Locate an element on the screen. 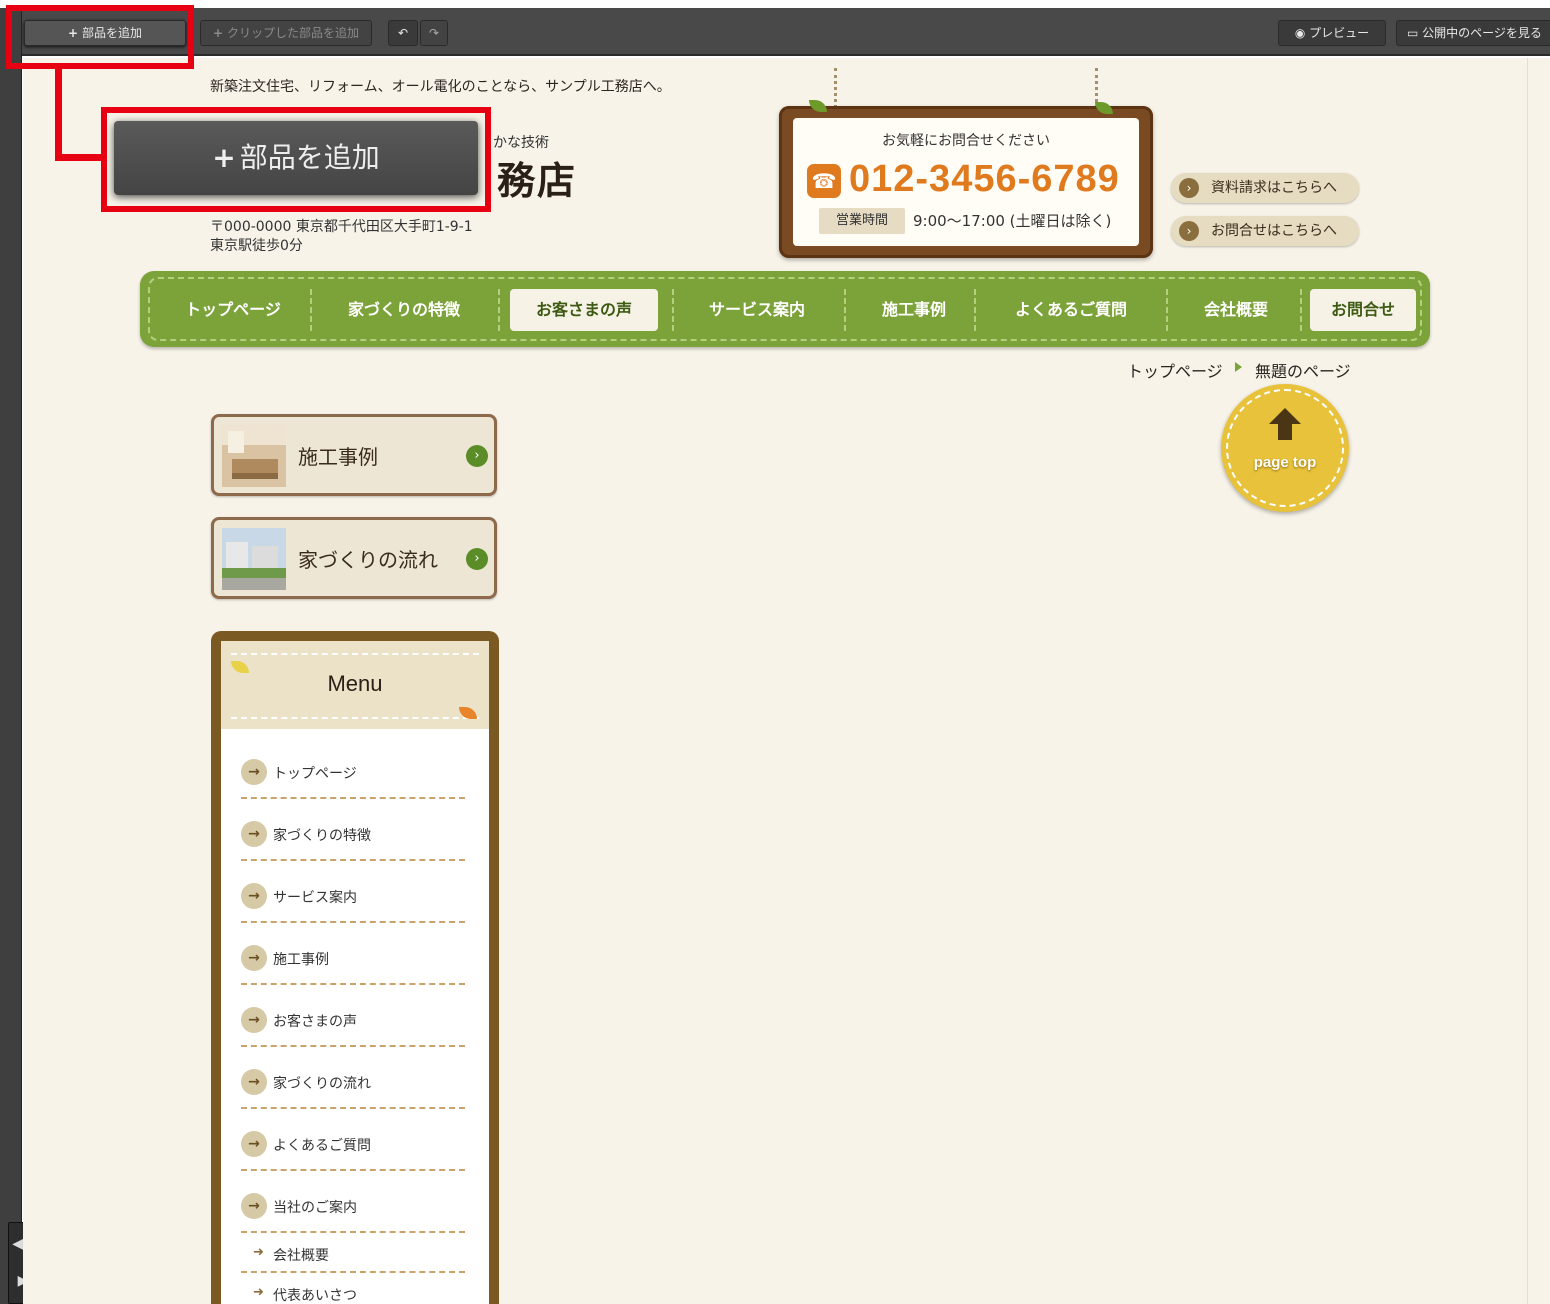 The height and width of the screenshot is (1304, 1550). side-menu-item: → お客さまの声 is located at coordinates (353, 1016).